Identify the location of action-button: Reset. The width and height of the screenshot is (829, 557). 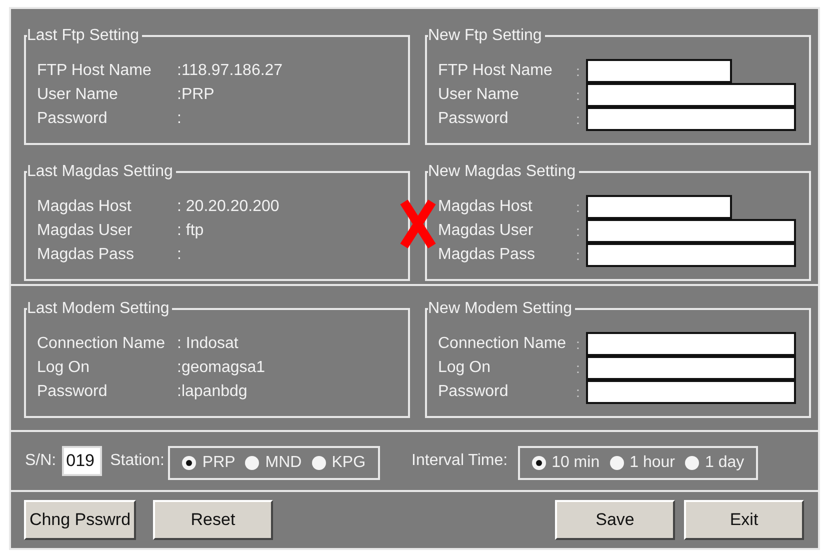
(213, 520).